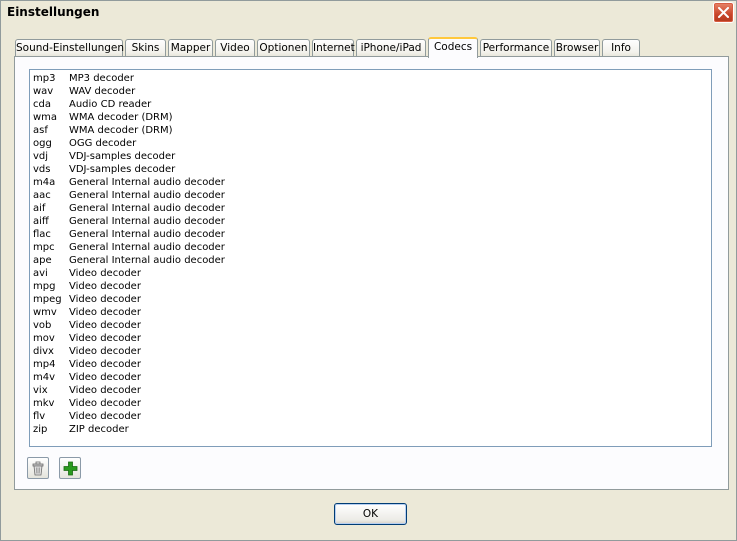 The height and width of the screenshot is (541, 737). I want to click on list-item: zip ZIP decoder, so click(81, 429).